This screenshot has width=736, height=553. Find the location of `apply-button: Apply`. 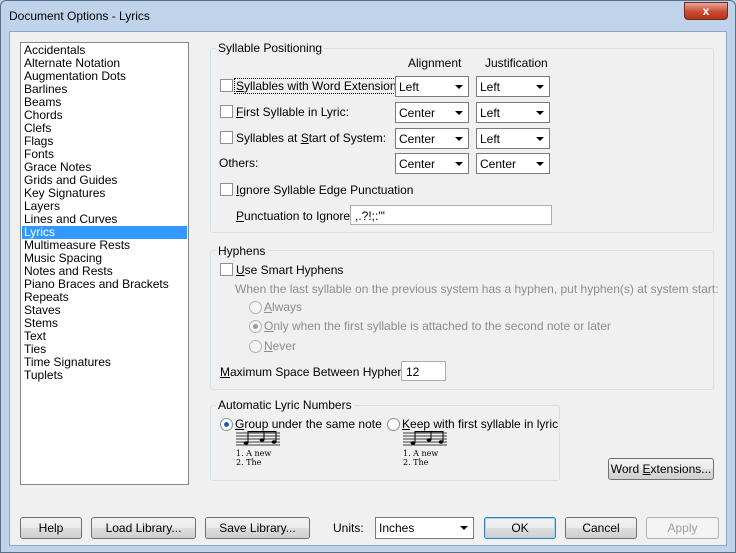

apply-button: Apply is located at coordinates (682, 528).